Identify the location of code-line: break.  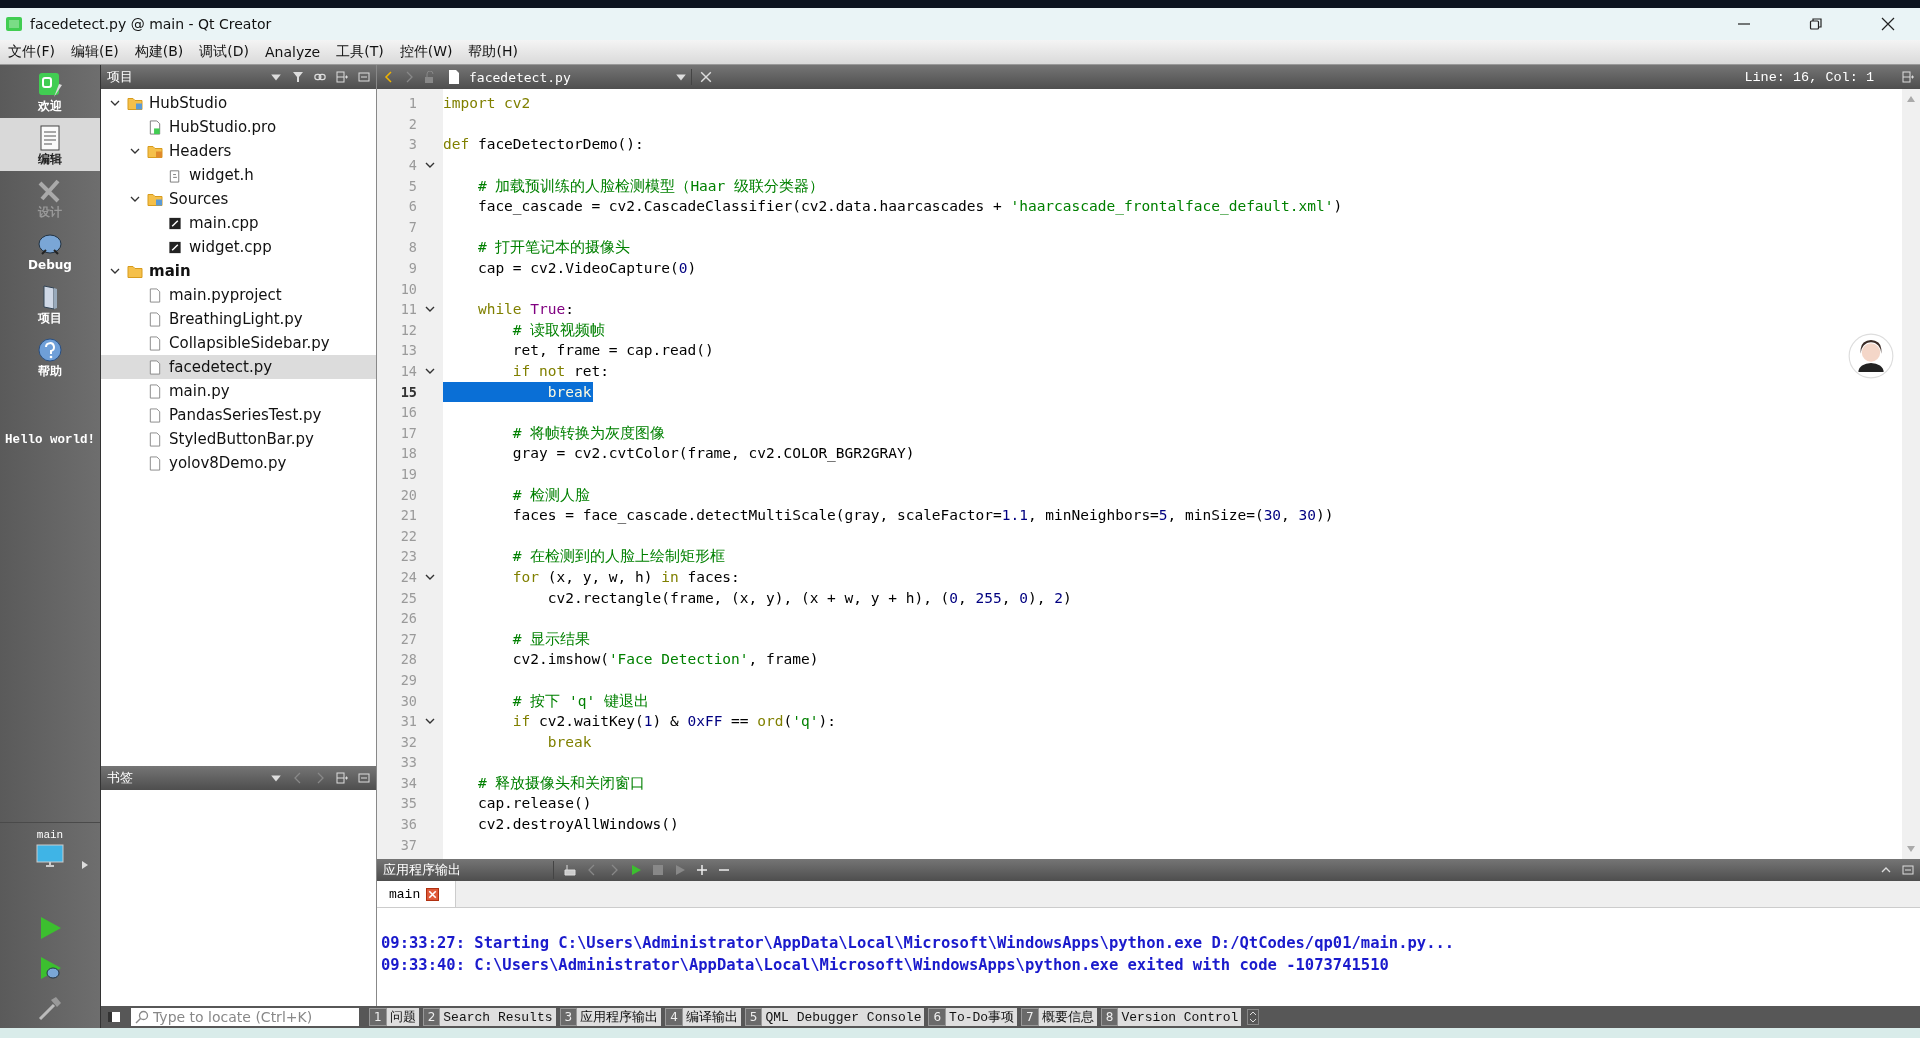
(569, 742).